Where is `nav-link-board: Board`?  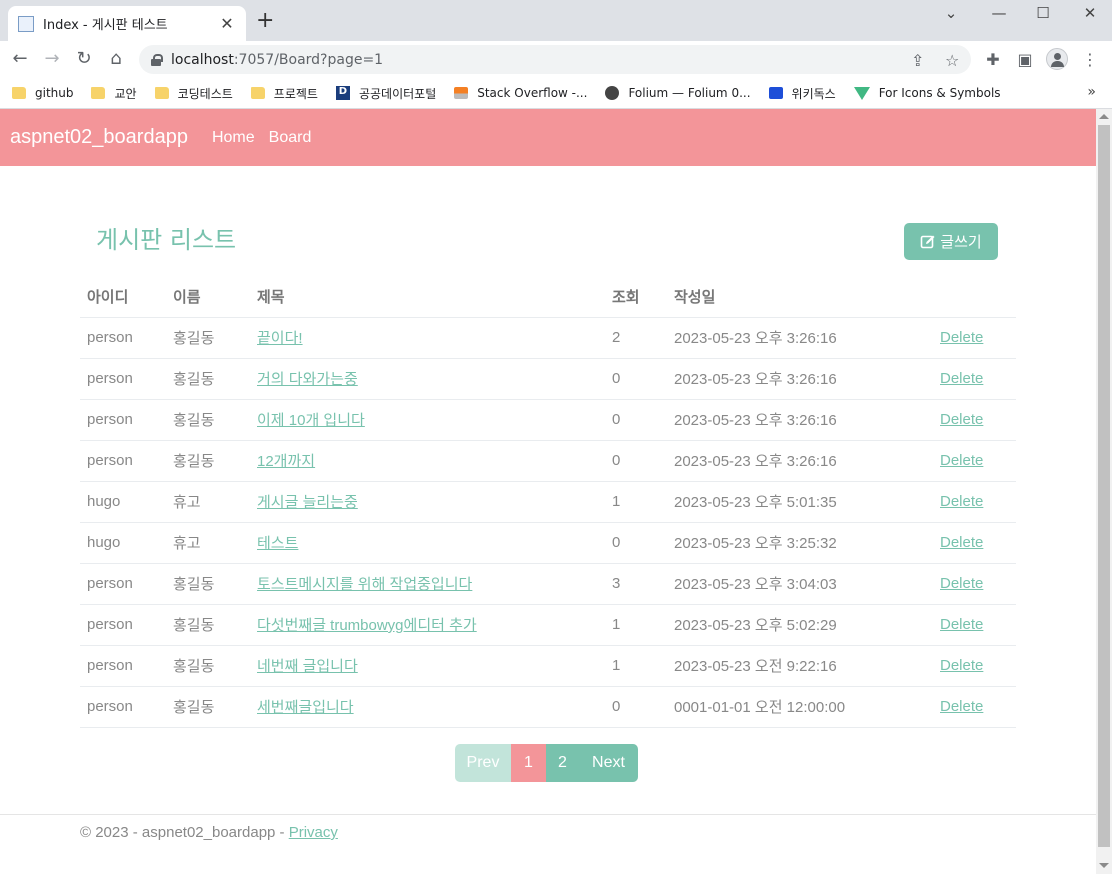 nav-link-board: Board is located at coordinates (290, 138).